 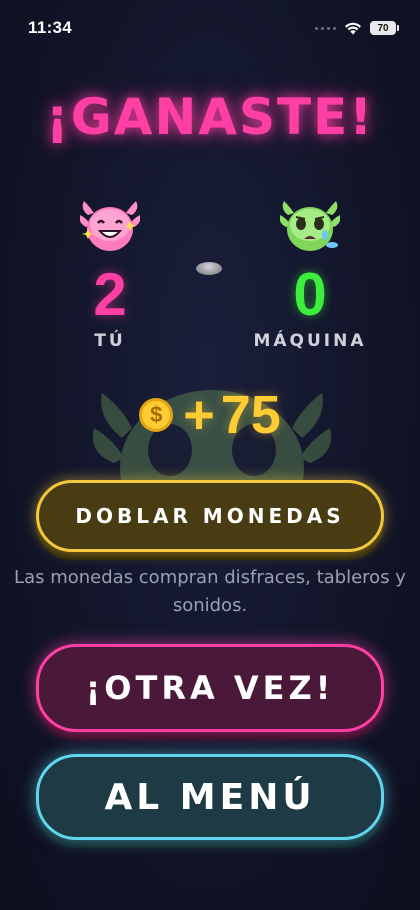 What do you see at coordinates (325, 28) in the screenshot?
I see `cellular-signal-icon` at bounding box center [325, 28].